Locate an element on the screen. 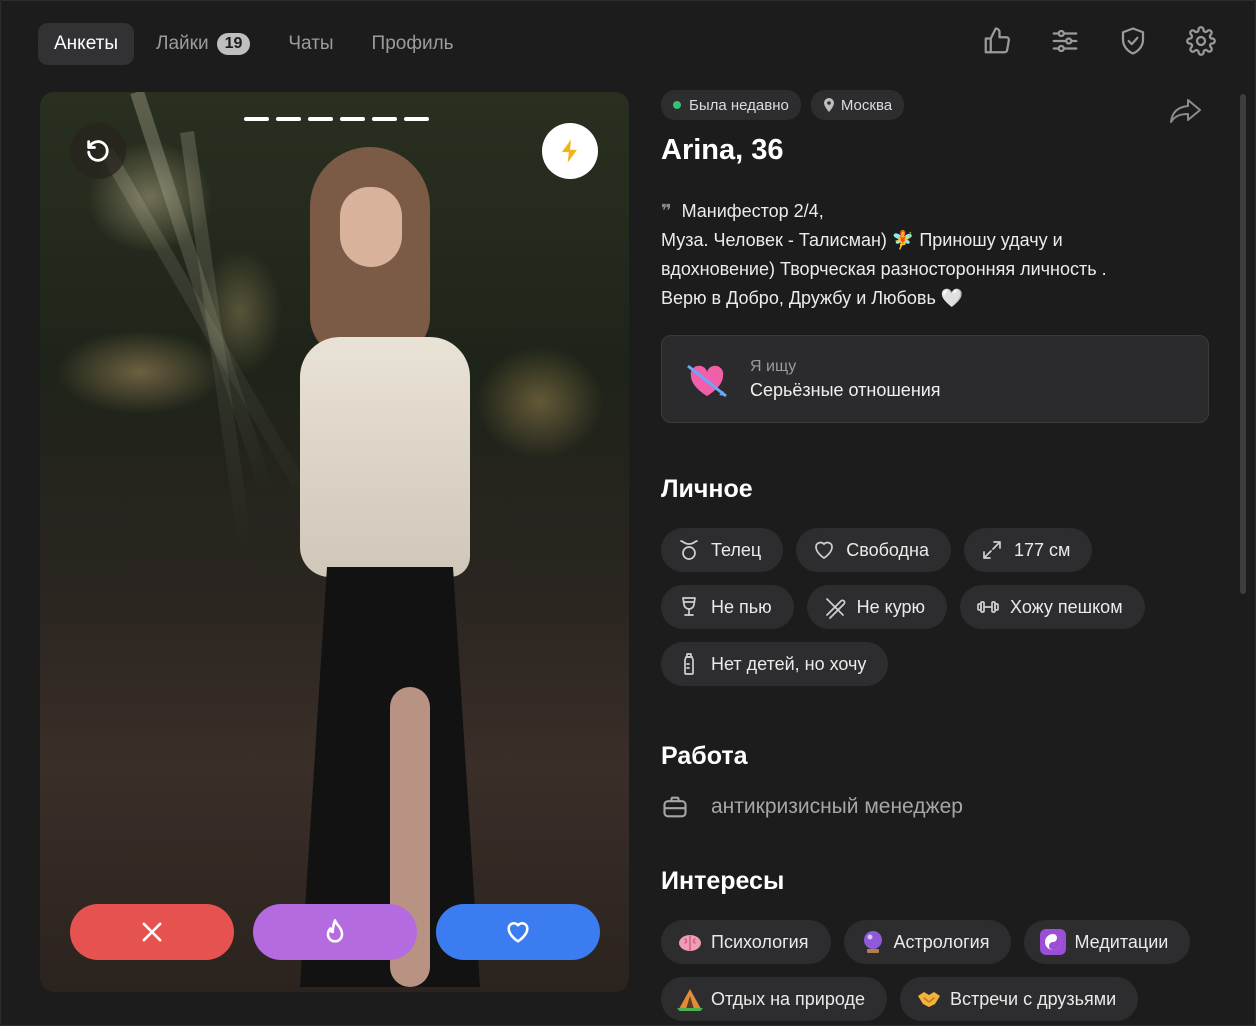  brain-icon is located at coordinates (690, 943).